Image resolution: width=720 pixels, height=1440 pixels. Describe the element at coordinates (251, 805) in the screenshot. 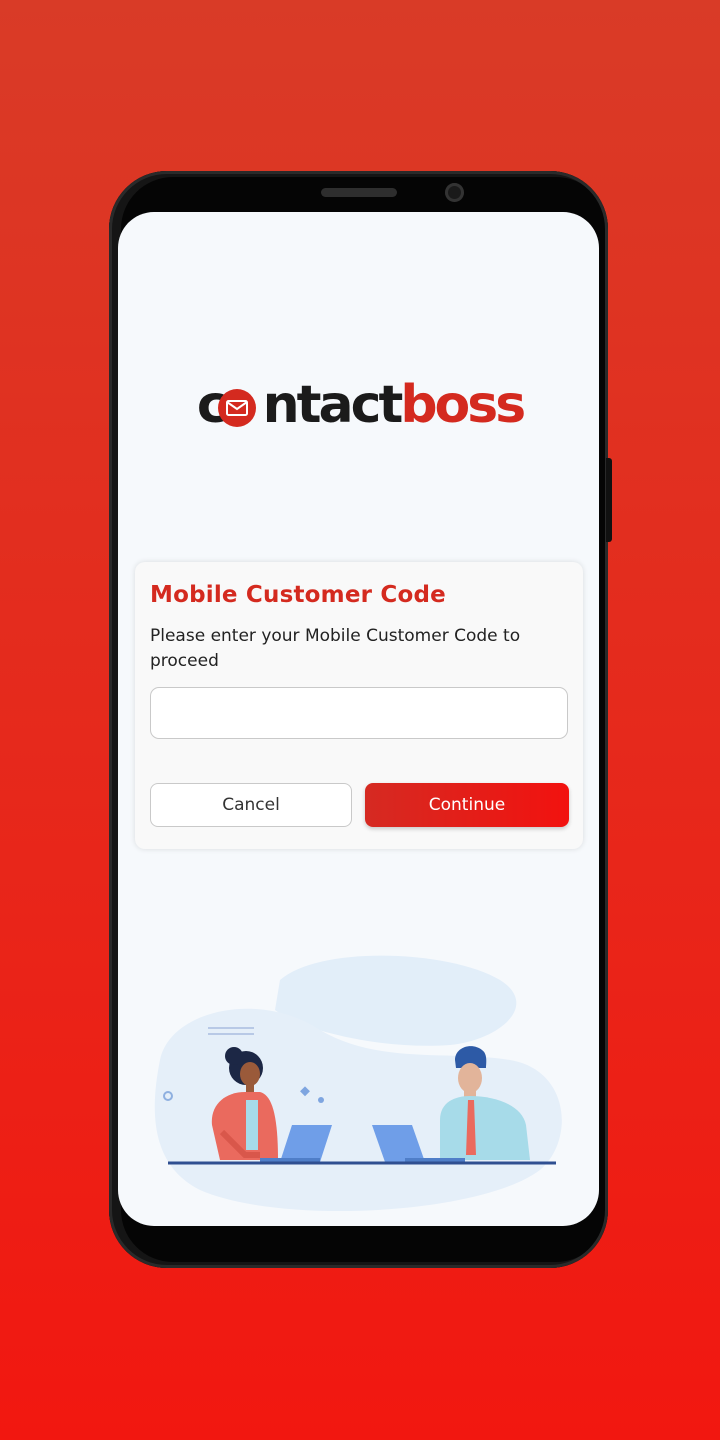

I see `cancel-button: Cancel` at that location.